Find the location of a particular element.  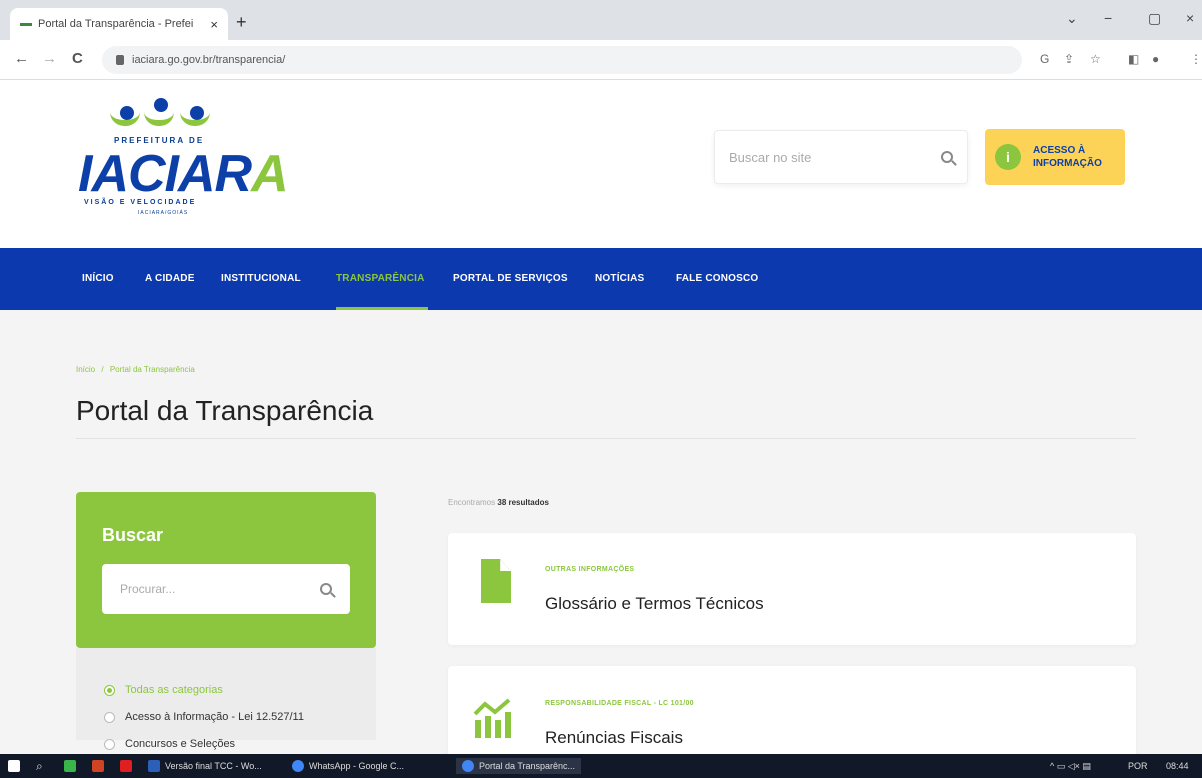

nav-inicio: INÍCIO is located at coordinates (98, 278).